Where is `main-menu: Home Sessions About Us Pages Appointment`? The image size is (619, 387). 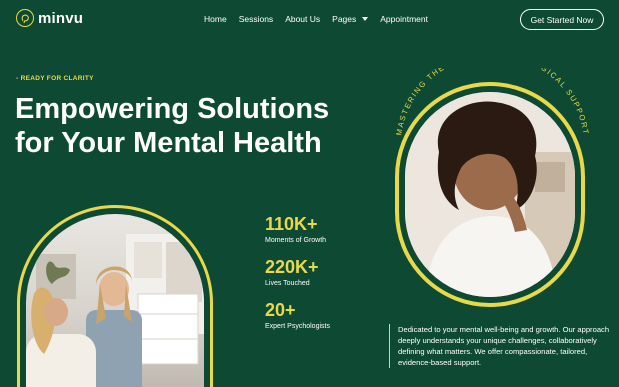
main-menu: Home Sessions About Us Pages Appointment is located at coordinates (322, 19).